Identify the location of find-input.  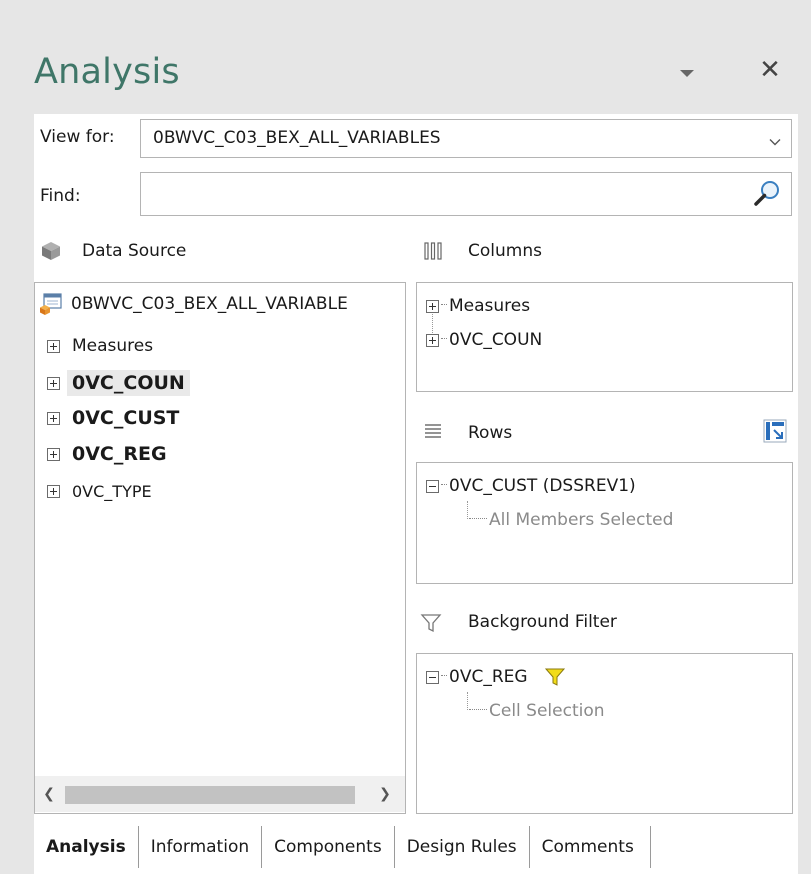
(466, 194).